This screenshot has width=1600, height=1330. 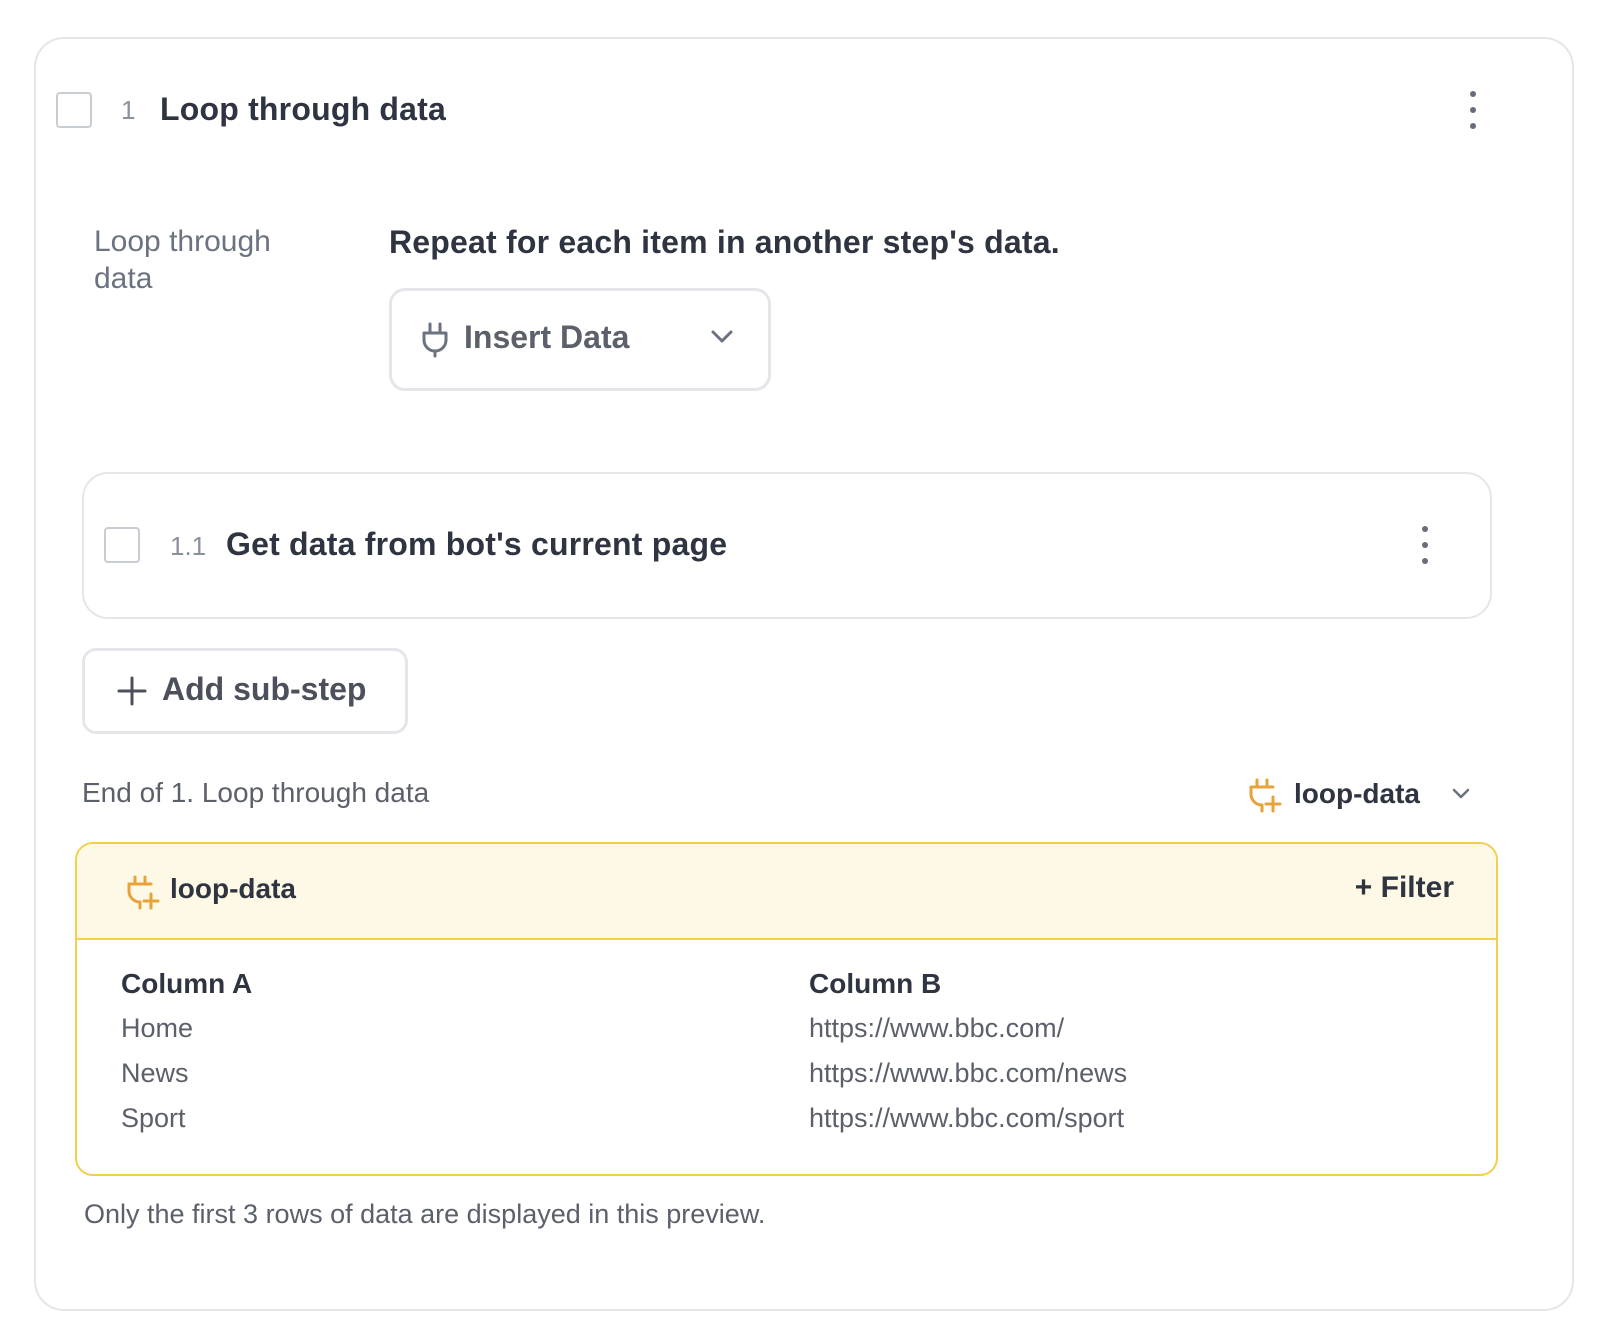 I want to click on add-filter-button: + Filter, so click(x=1404, y=888).